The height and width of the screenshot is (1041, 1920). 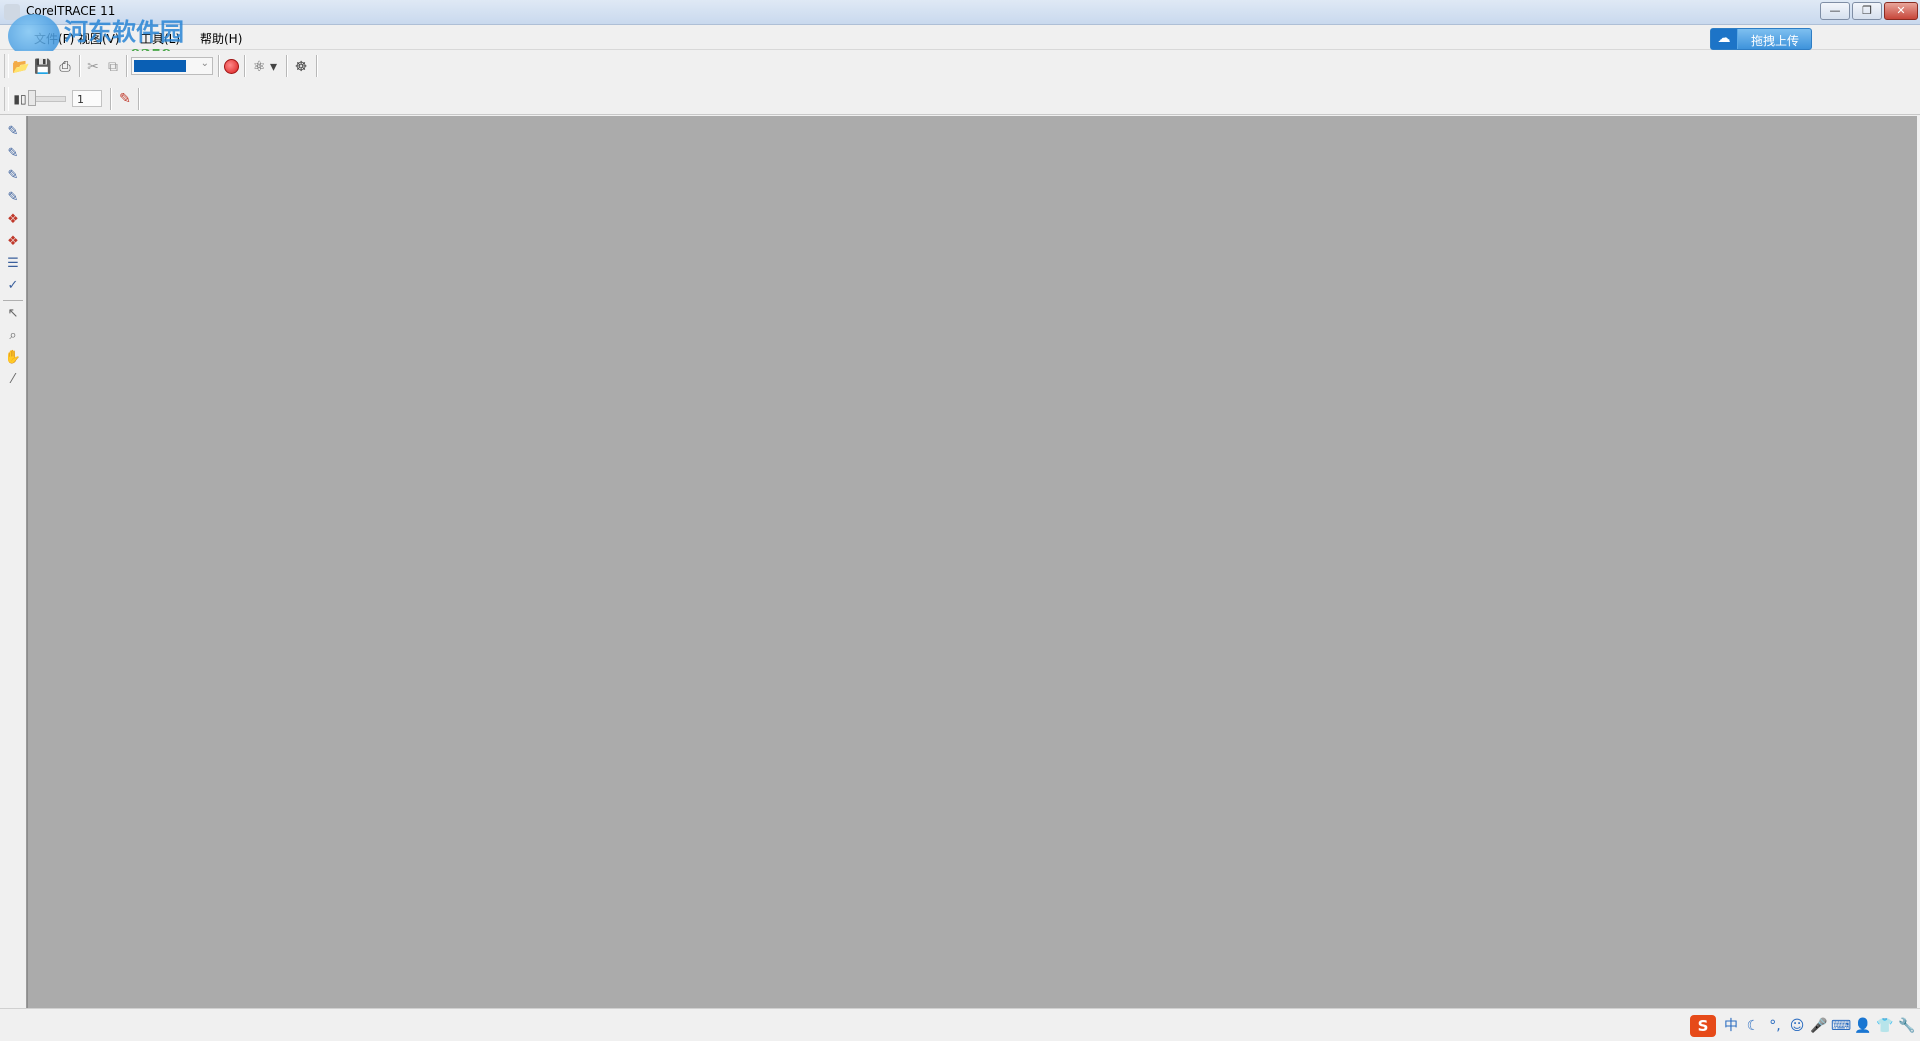 I want to click on cut-icon: ✂, so click(x=93, y=67).